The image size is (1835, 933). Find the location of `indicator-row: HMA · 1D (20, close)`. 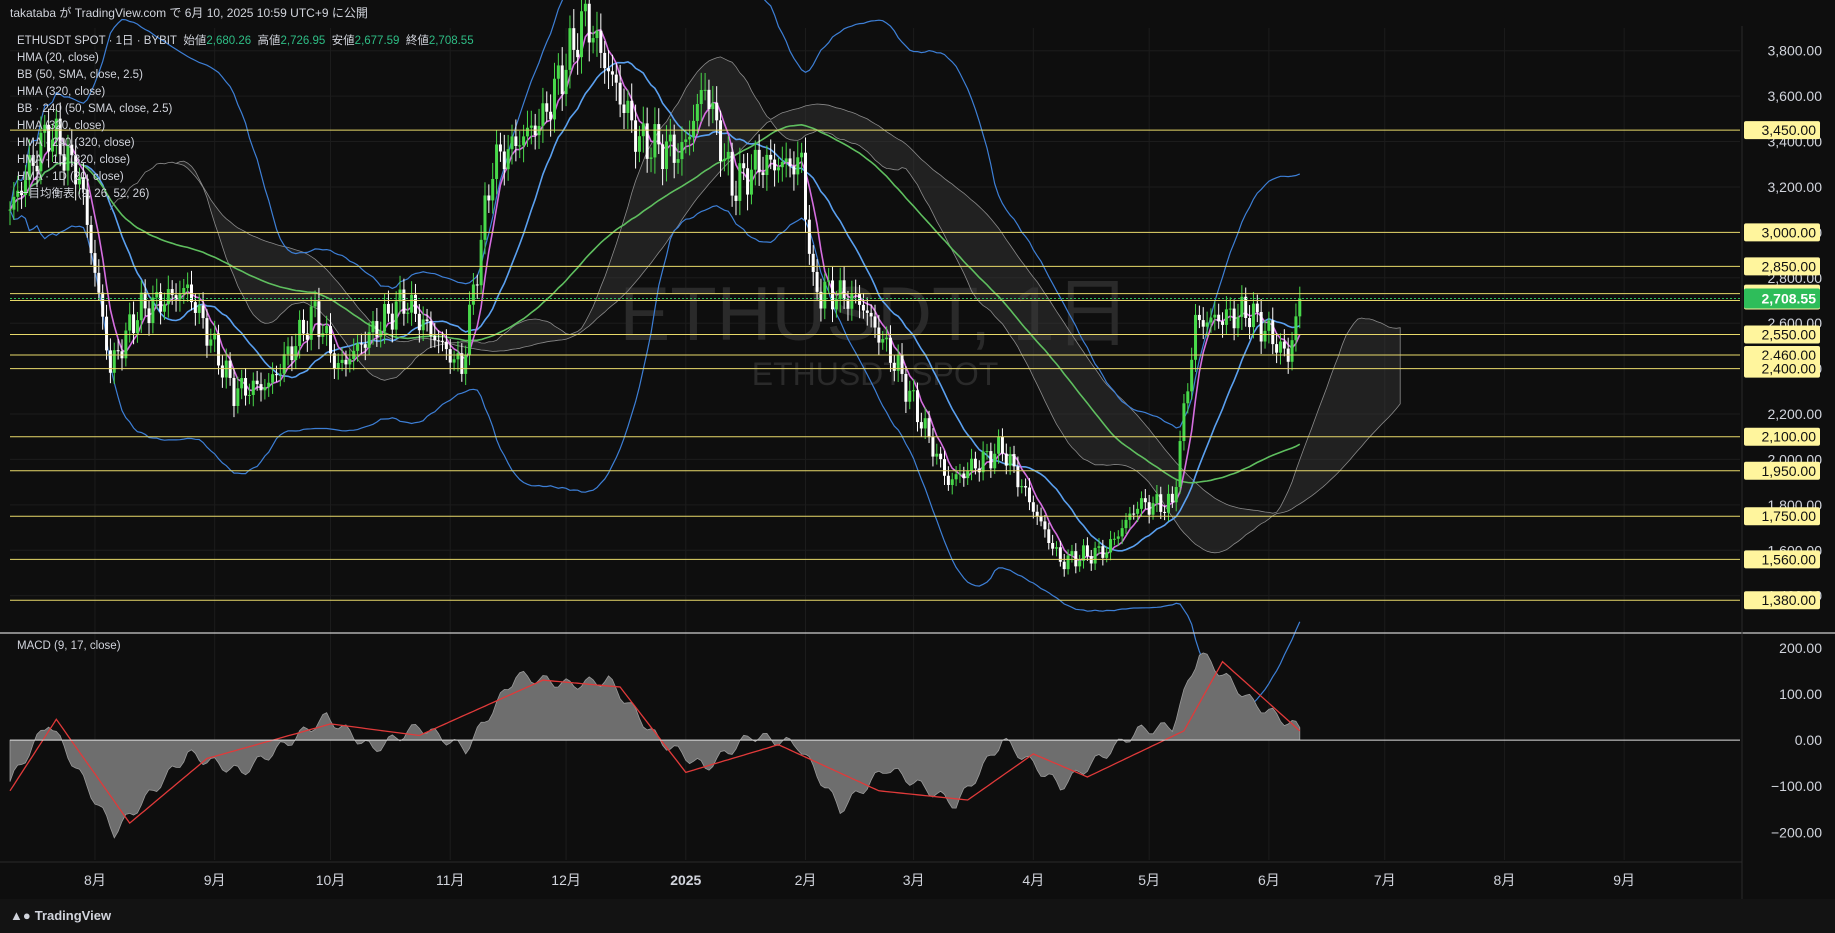

indicator-row: HMA · 1D (20, close) is located at coordinates (245, 177).